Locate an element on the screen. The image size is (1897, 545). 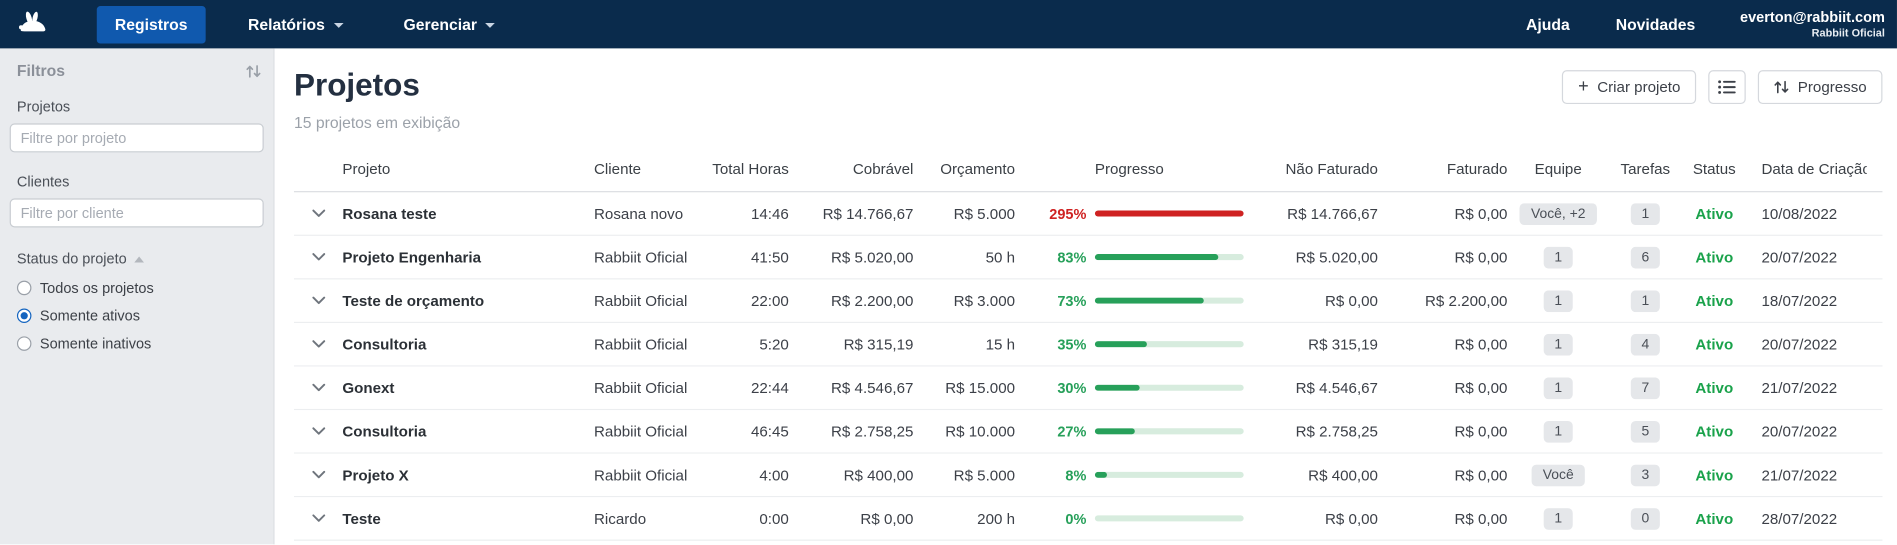
client-name: Rosana novo is located at coordinates (639, 213).